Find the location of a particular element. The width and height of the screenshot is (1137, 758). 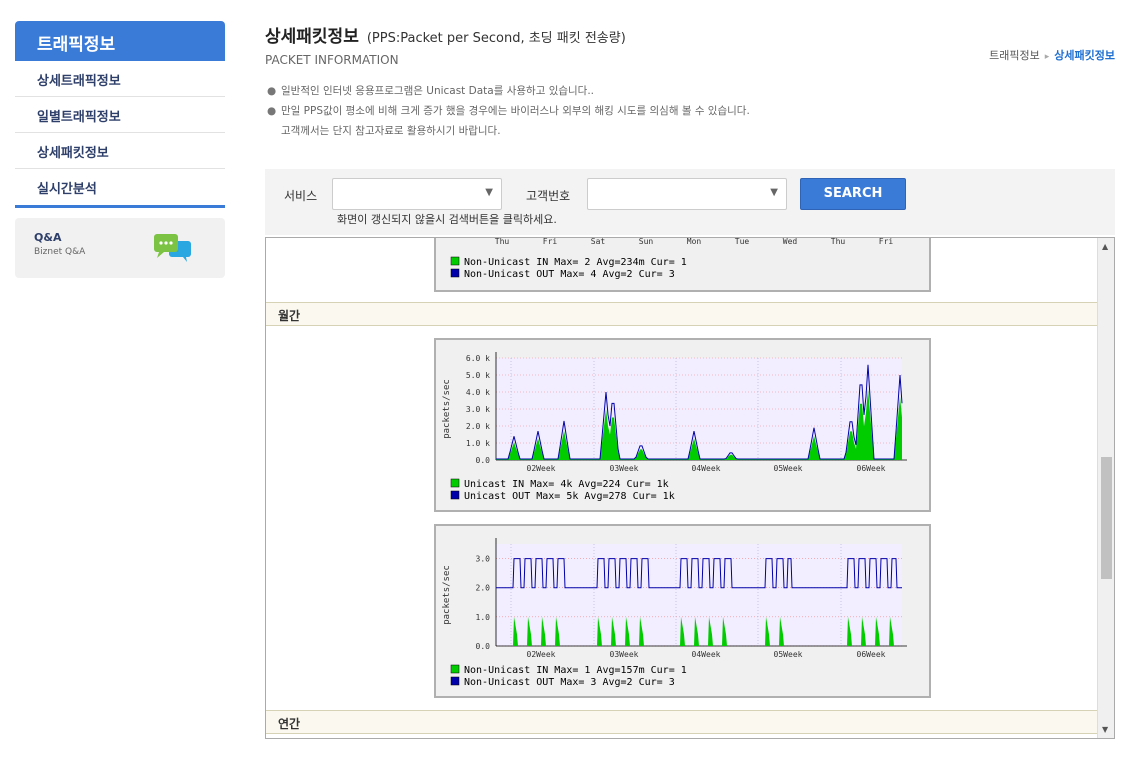

page-title: 상세패킷정보 (PPS:Packet per Second, 초딩 패킷 전송량) is located at coordinates (445, 34).